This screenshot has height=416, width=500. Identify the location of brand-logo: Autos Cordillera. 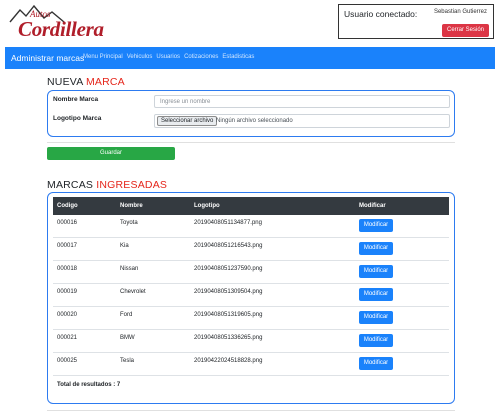
(58, 22).